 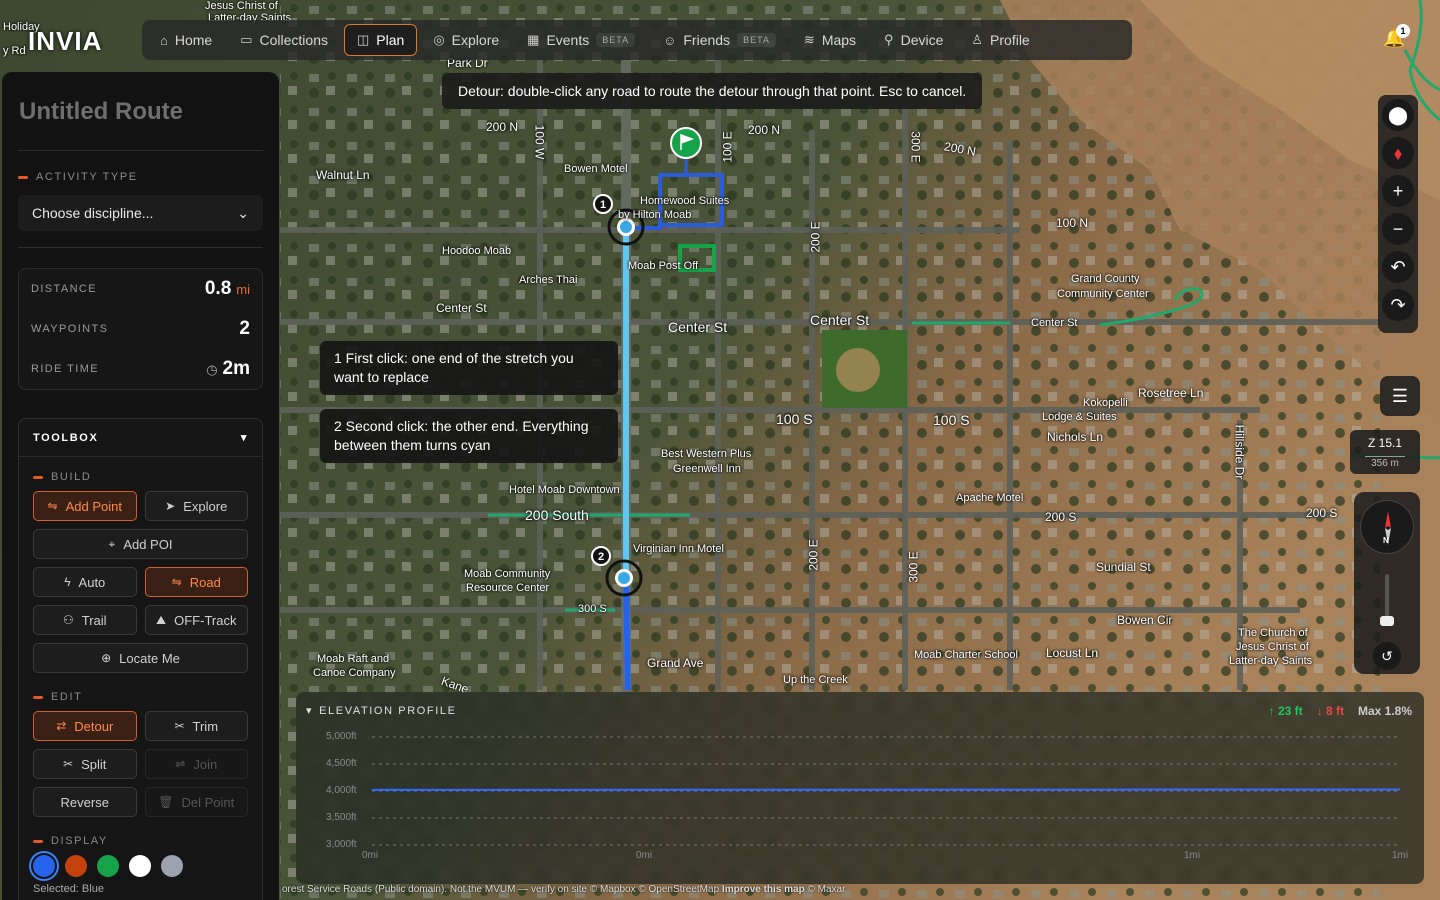 I want to click on zoom-out-button: −, so click(x=1398, y=229).